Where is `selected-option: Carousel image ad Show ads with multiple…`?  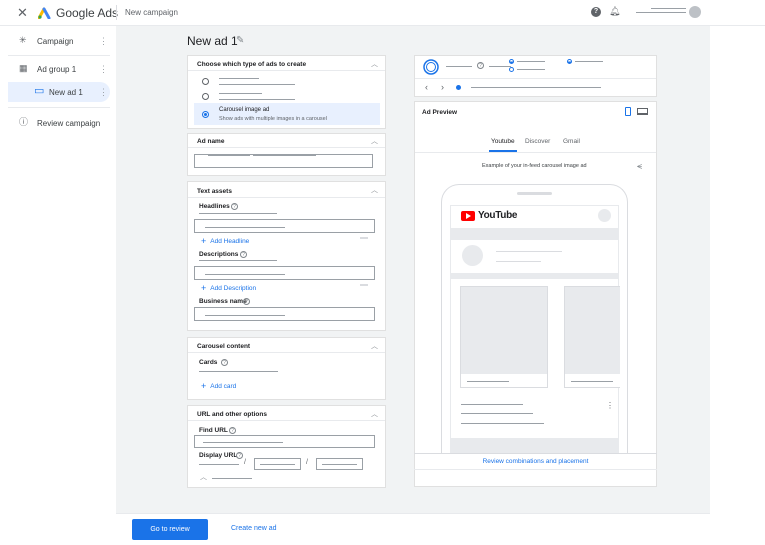 selected-option: Carousel image ad Show ads with multiple… is located at coordinates (287, 114).